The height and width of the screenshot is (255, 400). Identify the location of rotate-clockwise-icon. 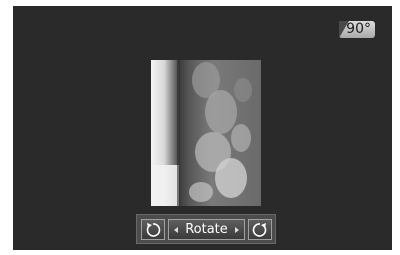
(259, 230).